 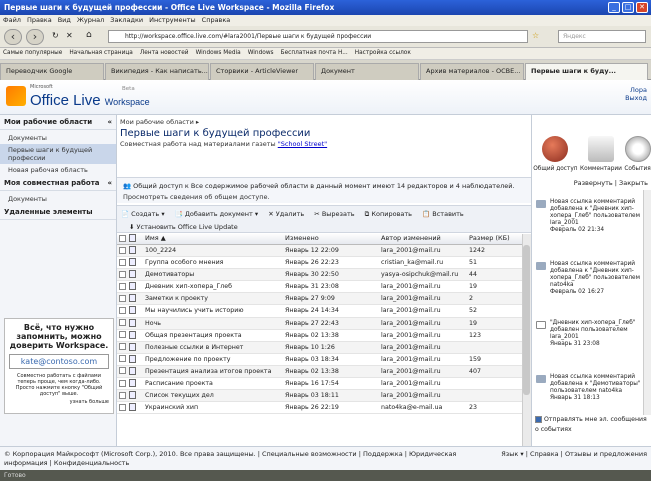 What do you see at coordinates (614, 7) in the screenshot?
I see `minimize-button: _` at bounding box center [614, 7].